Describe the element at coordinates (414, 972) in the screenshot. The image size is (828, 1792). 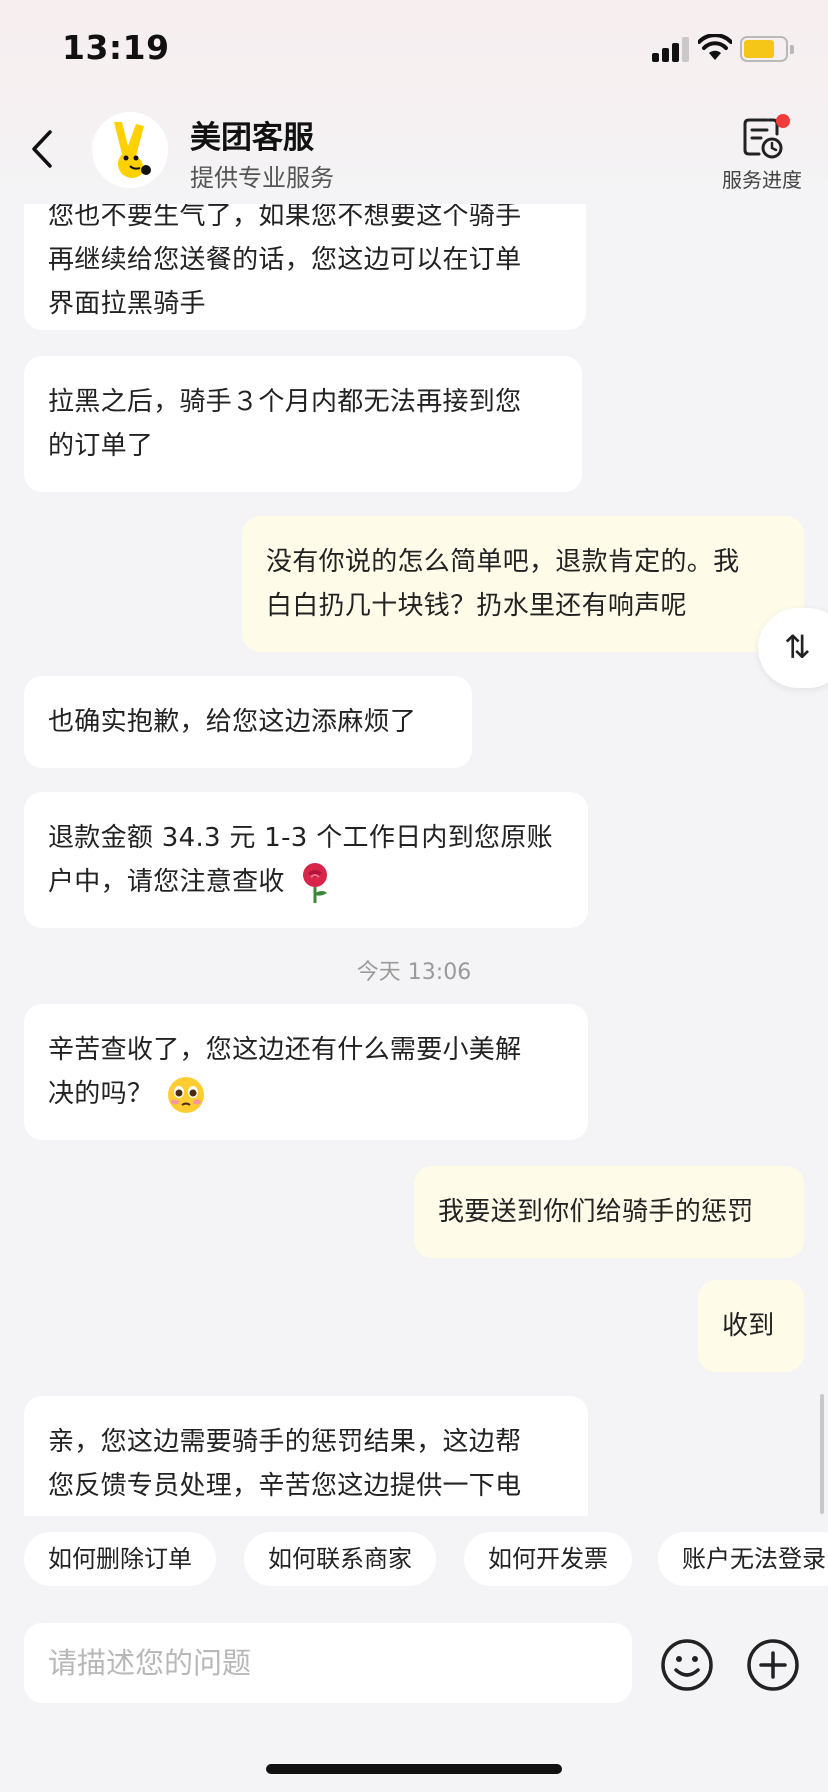
I see `message-timestamp: 今天 13:06` at that location.